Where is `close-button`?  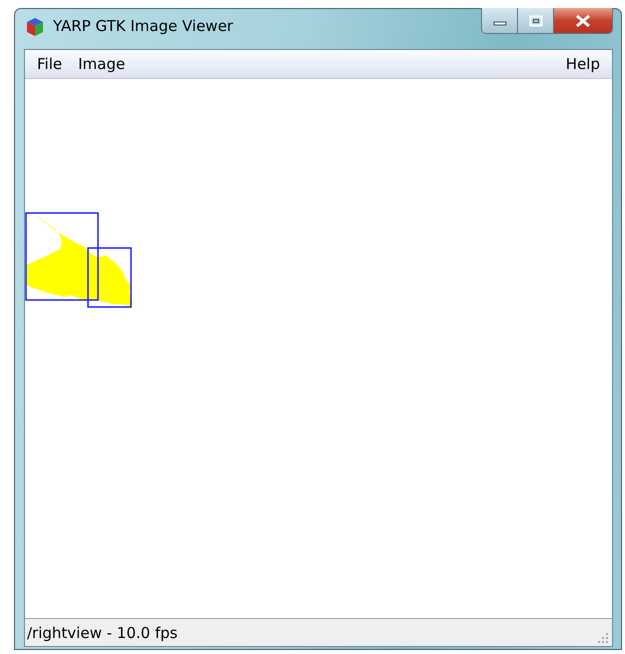
close-button is located at coordinates (583, 20).